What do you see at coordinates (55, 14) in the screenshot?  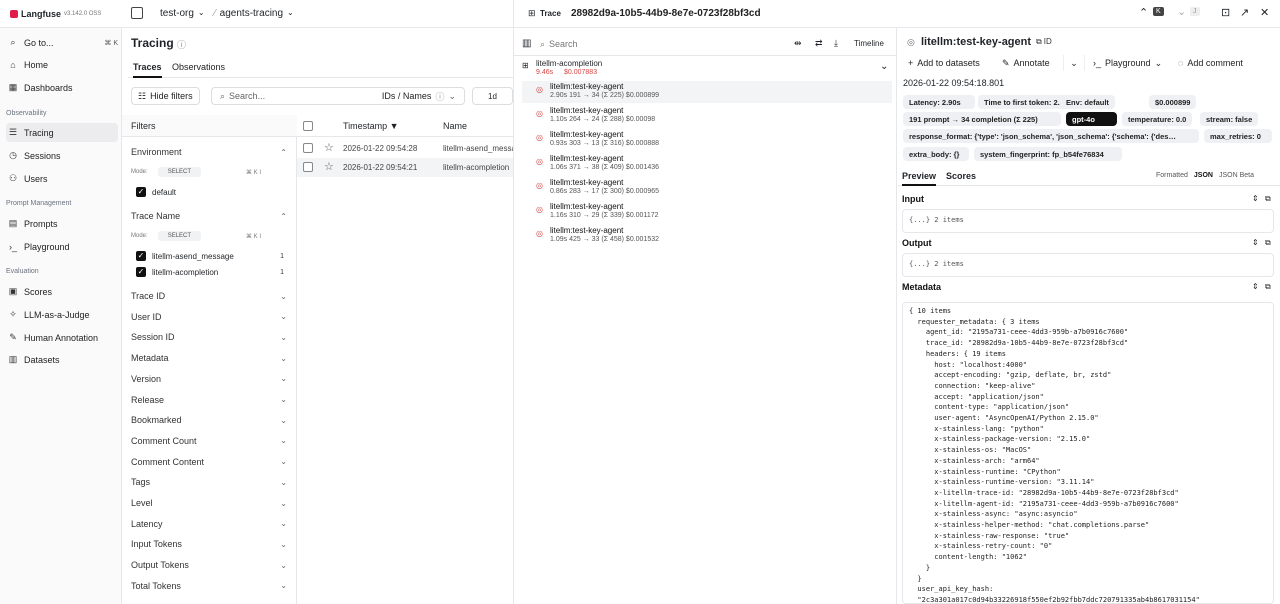 I see `brand: Langfuse v3.142.0 OSS` at bounding box center [55, 14].